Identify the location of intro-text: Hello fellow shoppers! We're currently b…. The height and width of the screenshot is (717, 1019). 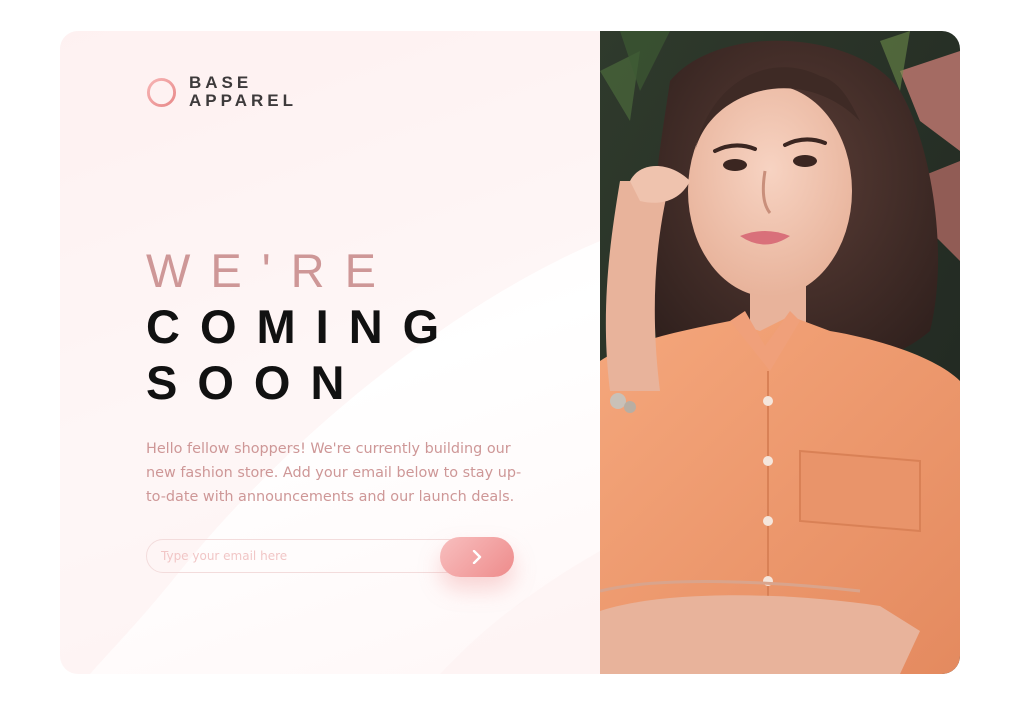
(334, 473).